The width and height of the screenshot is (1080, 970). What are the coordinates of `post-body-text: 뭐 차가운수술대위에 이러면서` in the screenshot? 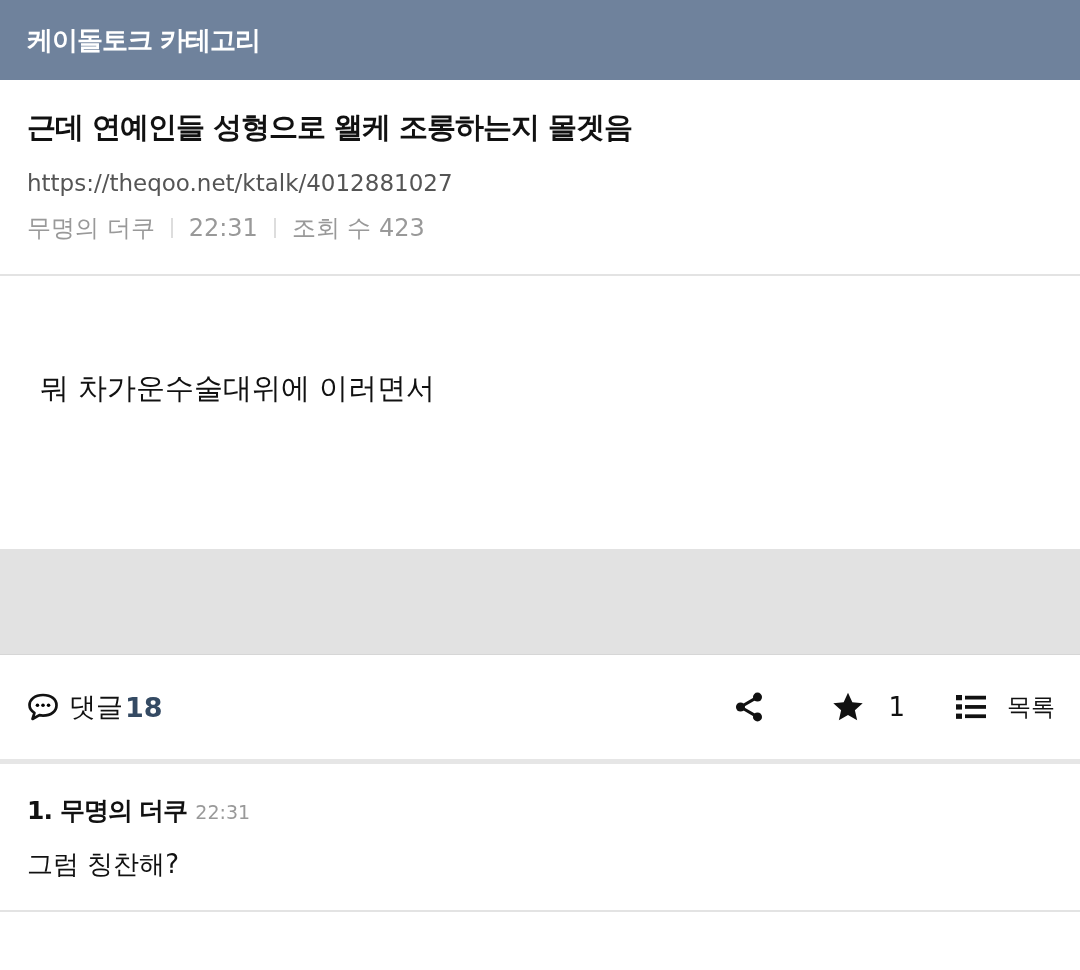 It's located at (238, 388).